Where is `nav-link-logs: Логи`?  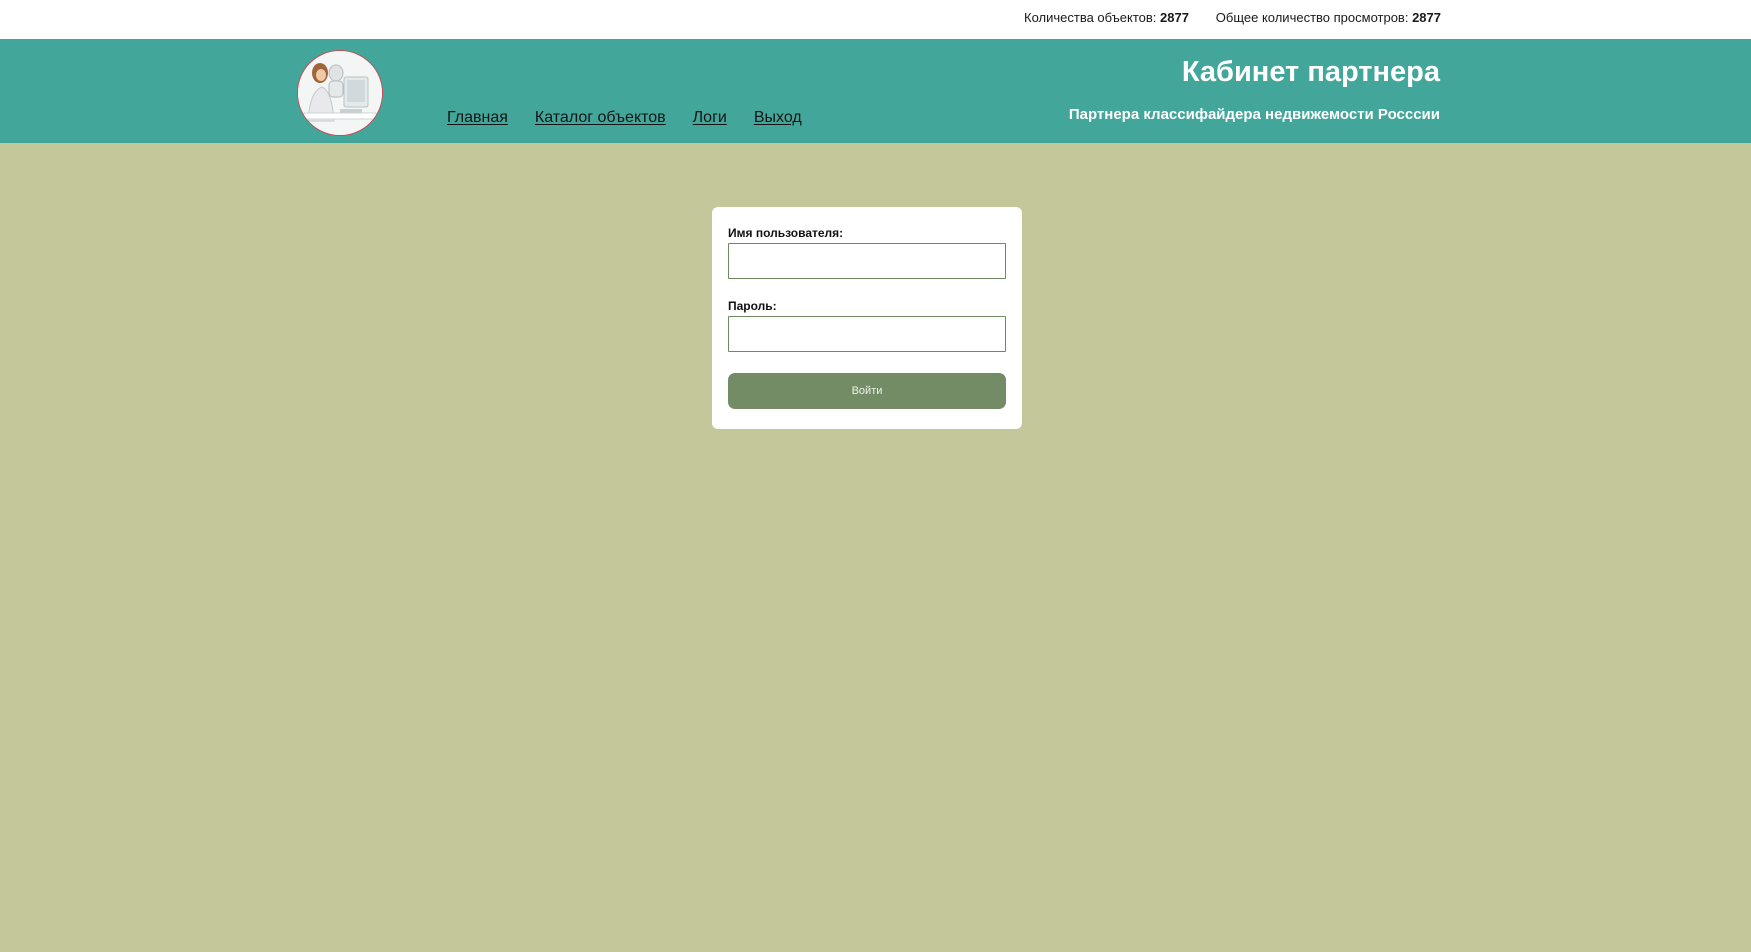 nav-link-logs: Логи is located at coordinates (710, 117).